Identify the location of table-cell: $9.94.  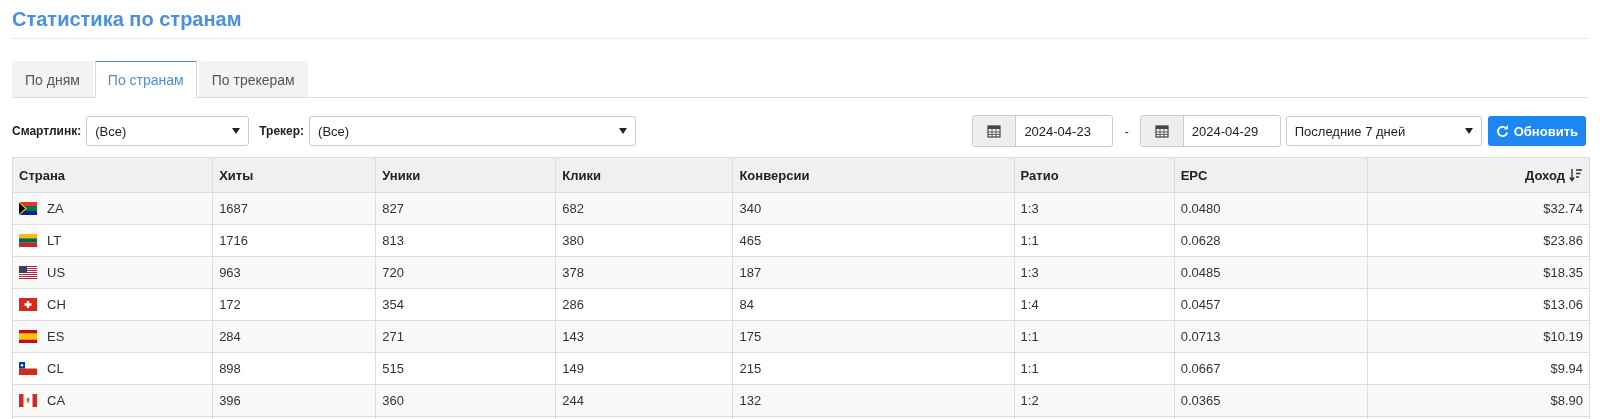
(1478, 368).